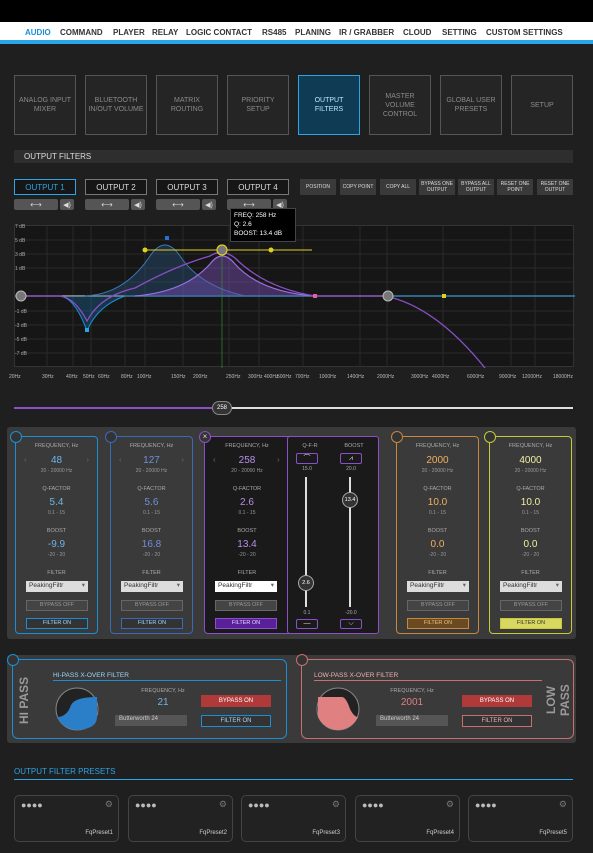  What do you see at coordinates (247, 502) in the screenshot?
I see `band-q: 2.6` at bounding box center [247, 502].